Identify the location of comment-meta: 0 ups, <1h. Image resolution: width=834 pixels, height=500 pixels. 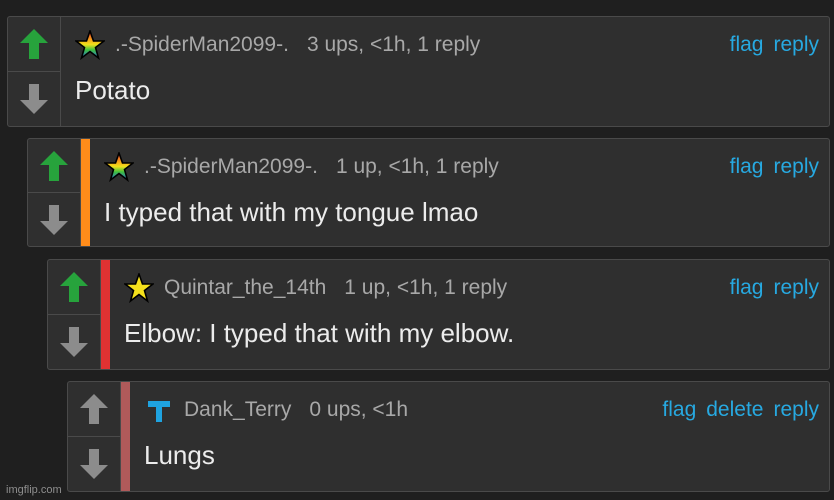
(359, 409).